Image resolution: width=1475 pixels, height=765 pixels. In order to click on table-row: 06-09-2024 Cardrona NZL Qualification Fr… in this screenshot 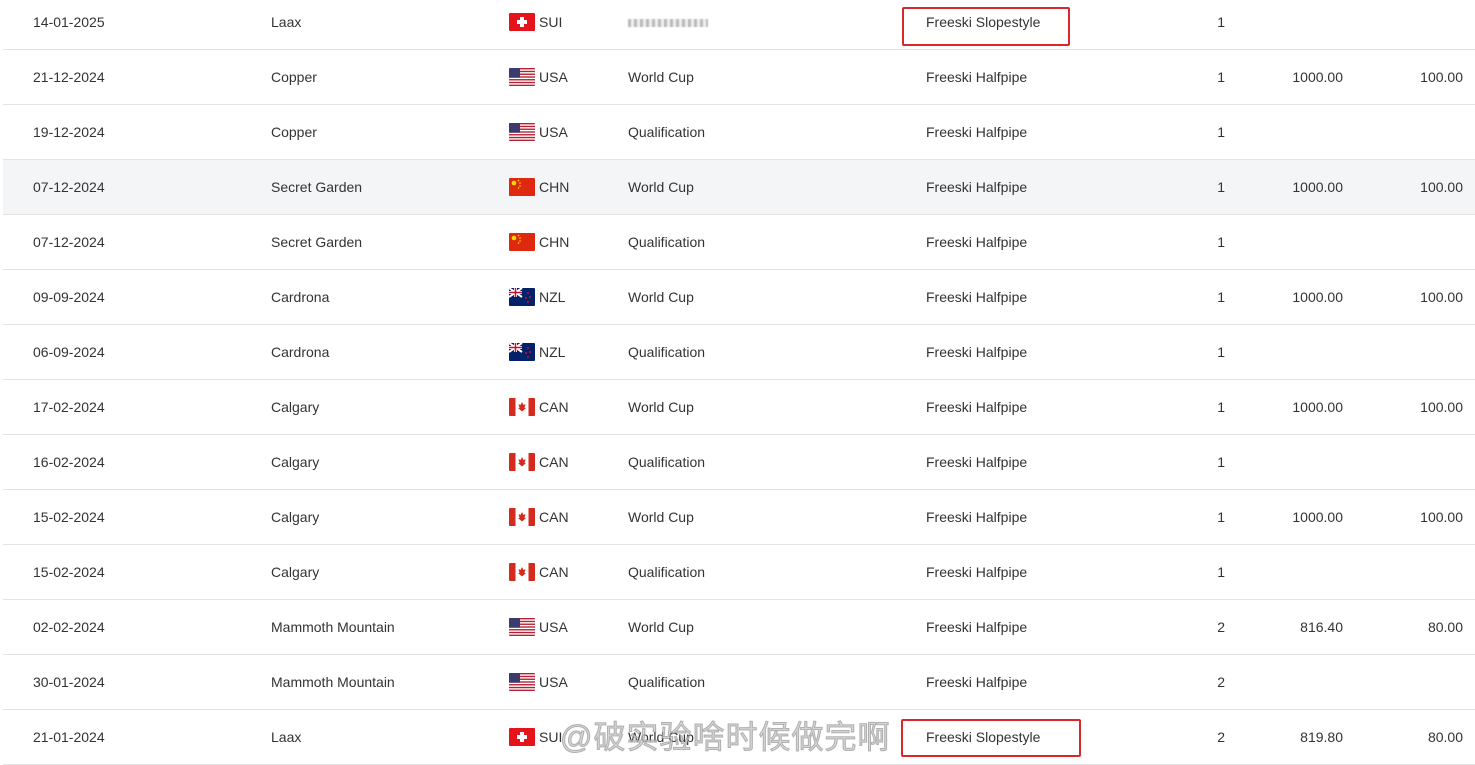, I will do `click(739, 352)`.